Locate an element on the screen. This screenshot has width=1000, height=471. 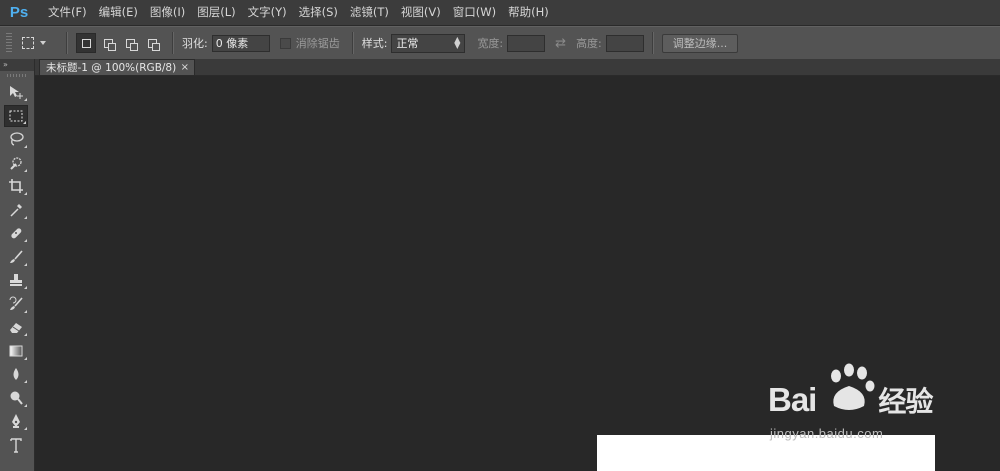
intersect-selection-button is located at coordinates (152, 43).